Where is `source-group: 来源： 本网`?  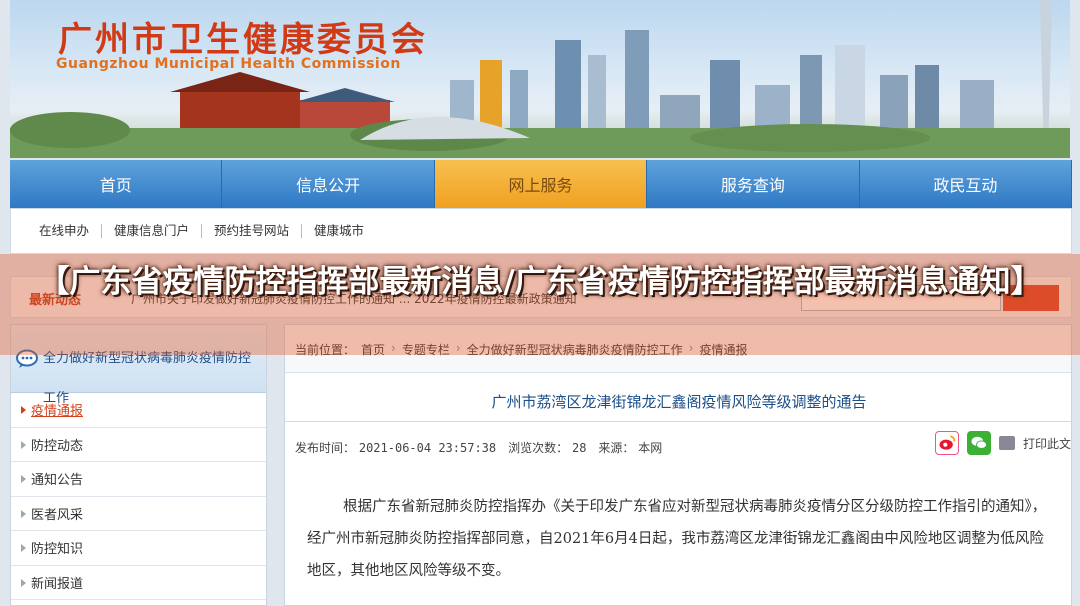 source-group: 来源： 本网 is located at coordinates (630, 447).